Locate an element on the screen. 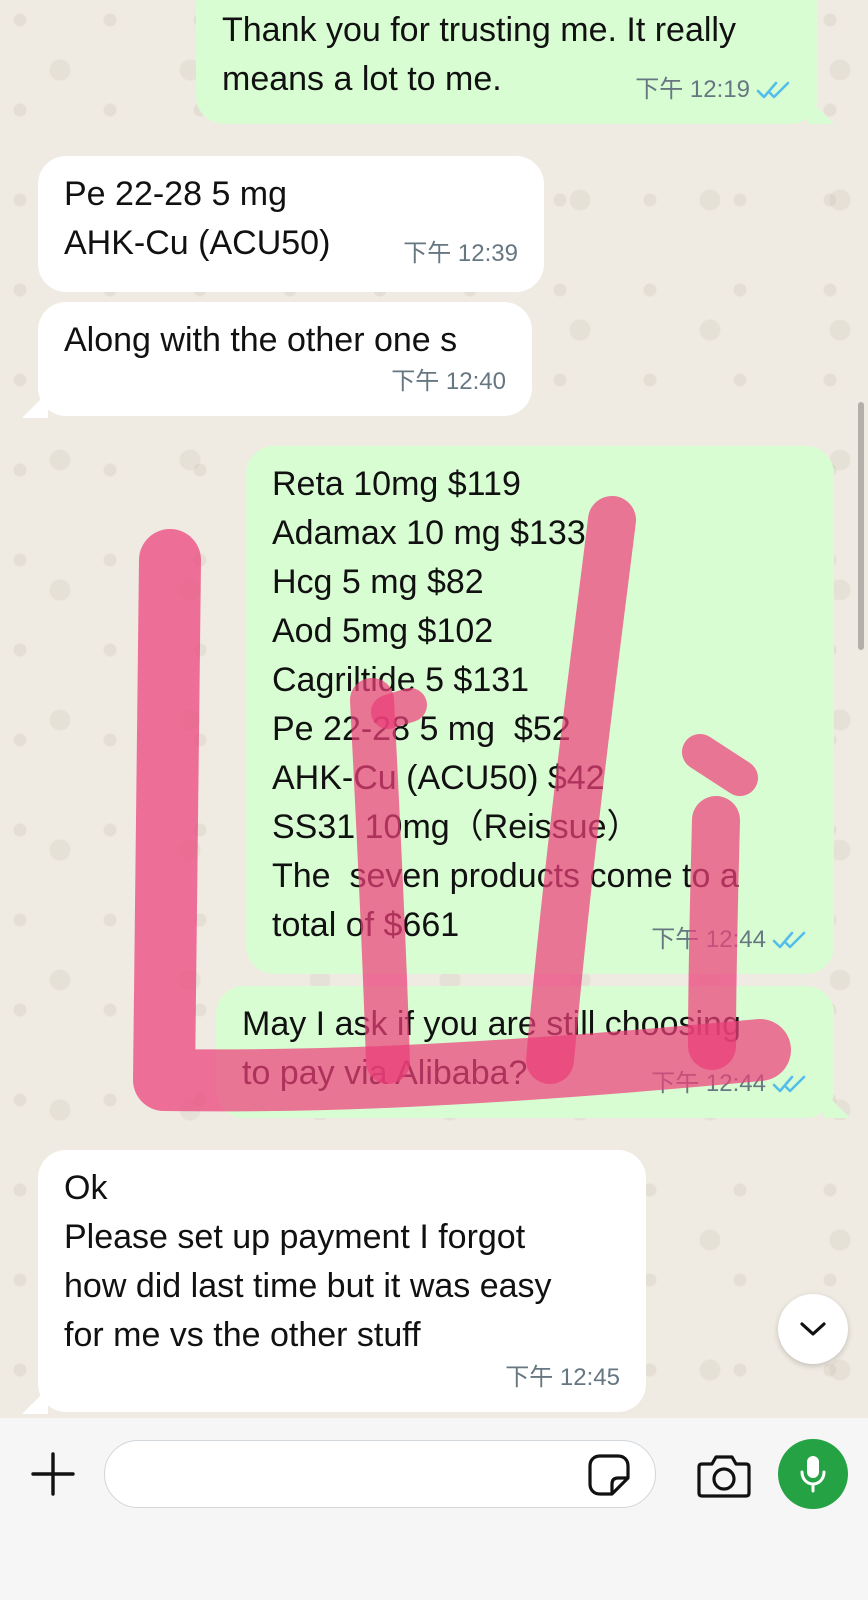 This screenshot has height=1600, width=868. message-time: 下午 12:45 is located at coordinates (562, 1377).